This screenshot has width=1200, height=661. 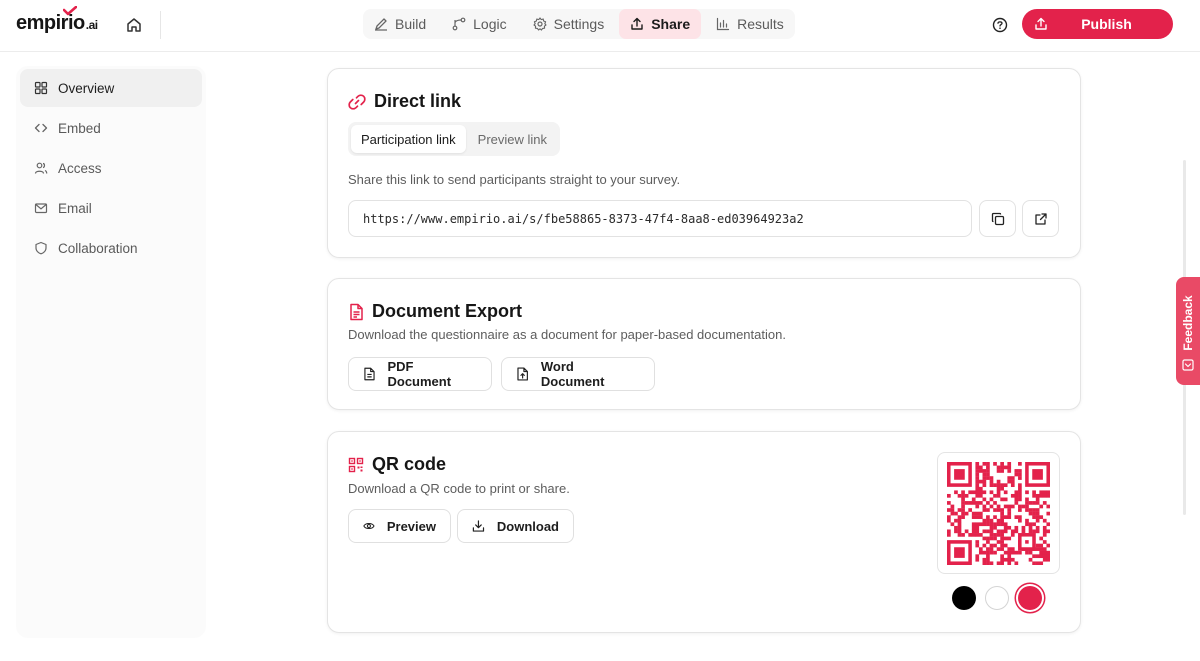 What do you see at coordinates (1000, 25) in the screenshot?
I see `help-button` at bounding box center [1000, 25].